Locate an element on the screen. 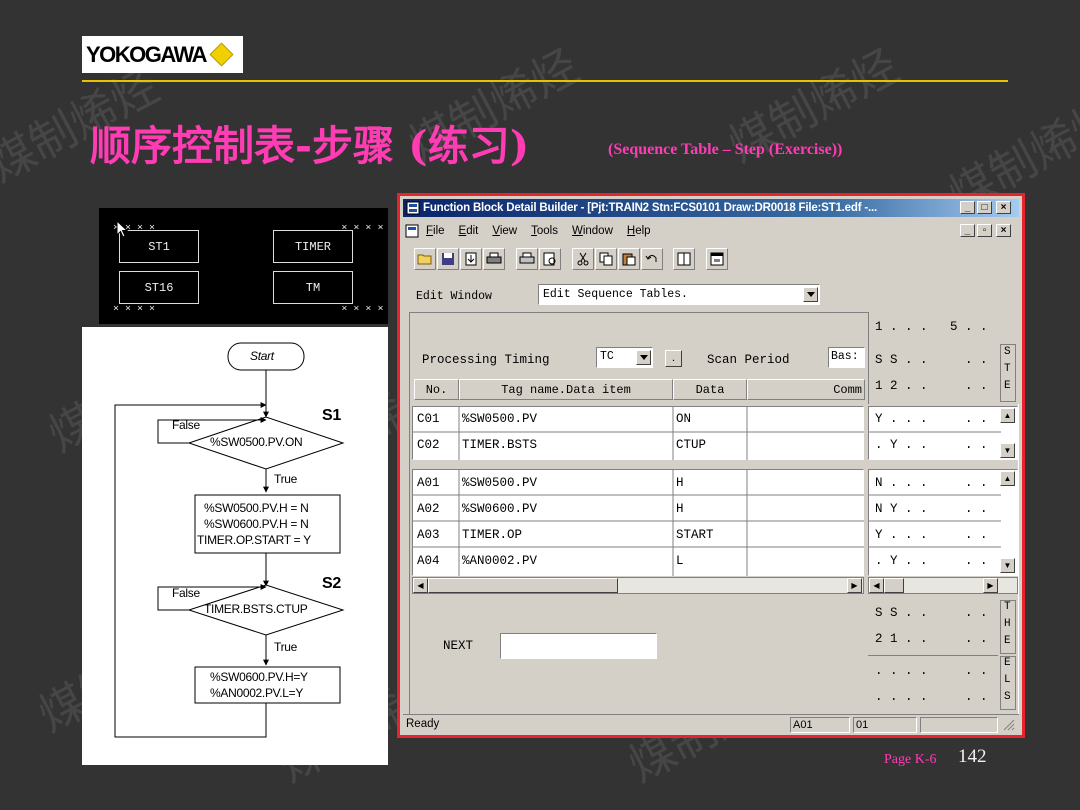 The image size is (1080, 810). menu-label: dit is located at coordinates (472, 230).